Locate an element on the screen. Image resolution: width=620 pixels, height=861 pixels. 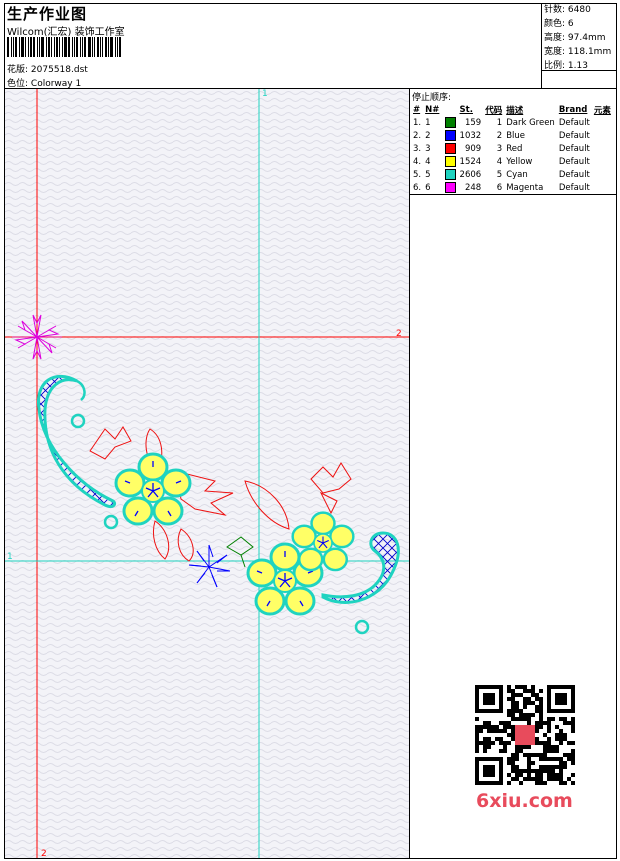
cell-desc: Red is located at coordinates (514, 148).